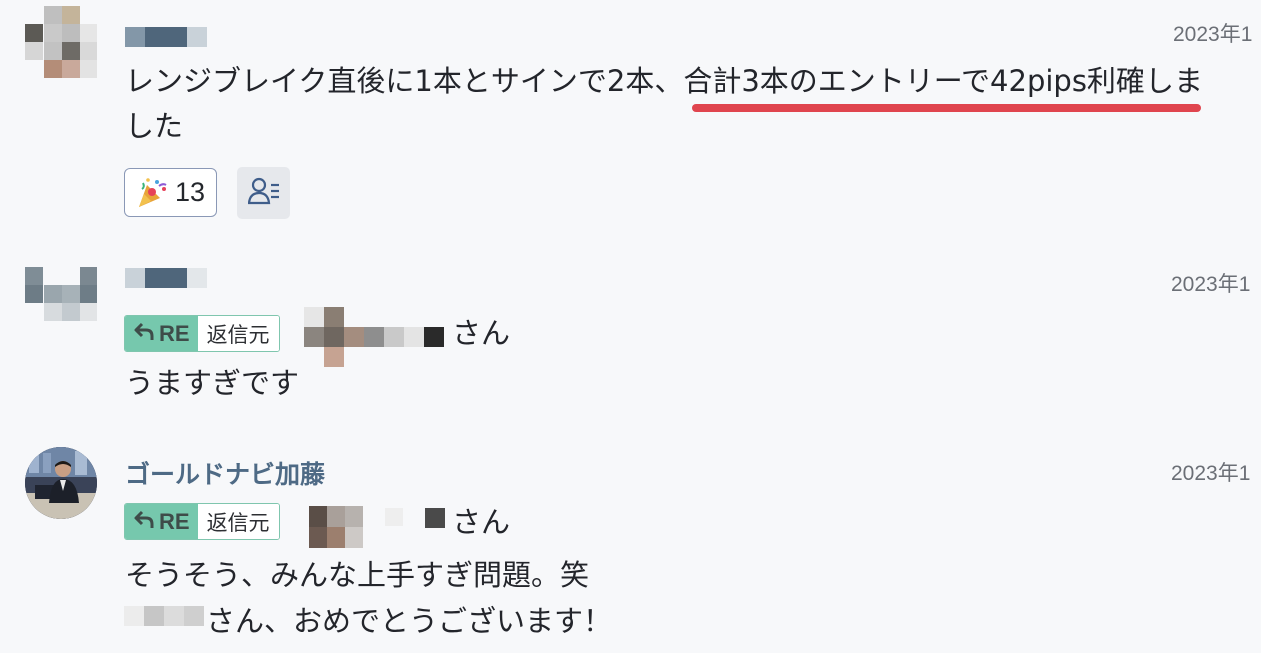 The height and width of the screenshot is (653, 1261). I want to click on message-text-line2: さん、おめでとうございます！, so click(409, 621).